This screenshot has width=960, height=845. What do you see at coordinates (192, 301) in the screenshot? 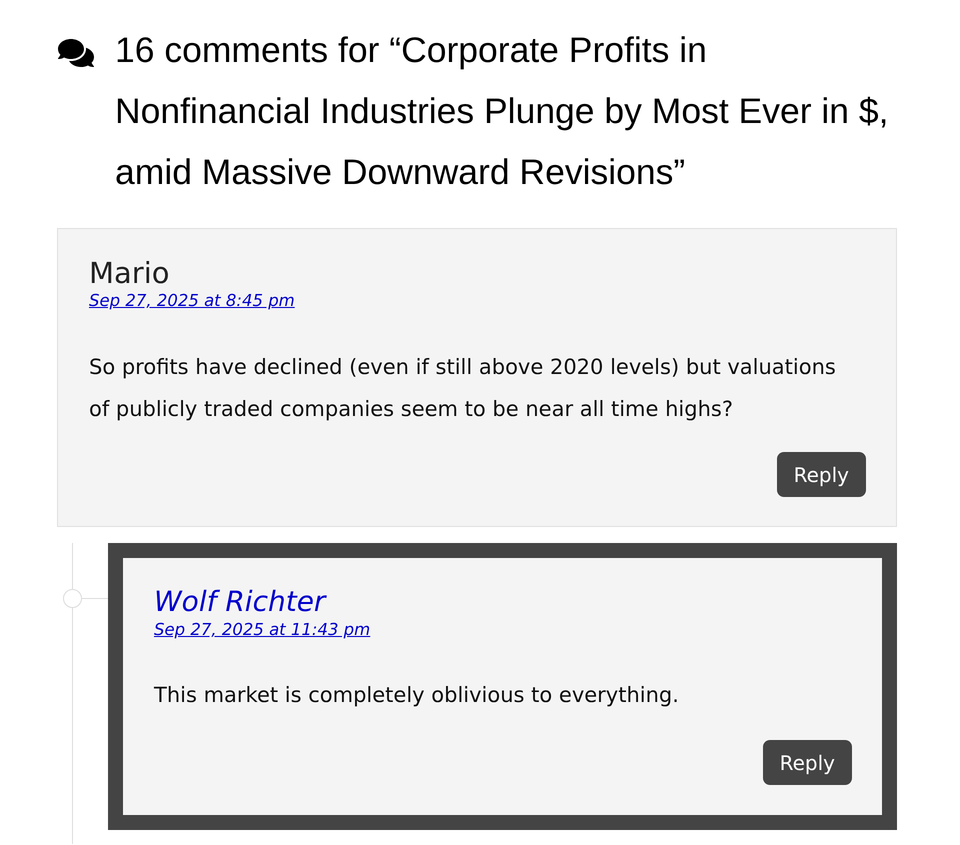
I see `comment-date-link: Sep 27, 2025 at 8:45 pm` at bounding box center [192, 301].